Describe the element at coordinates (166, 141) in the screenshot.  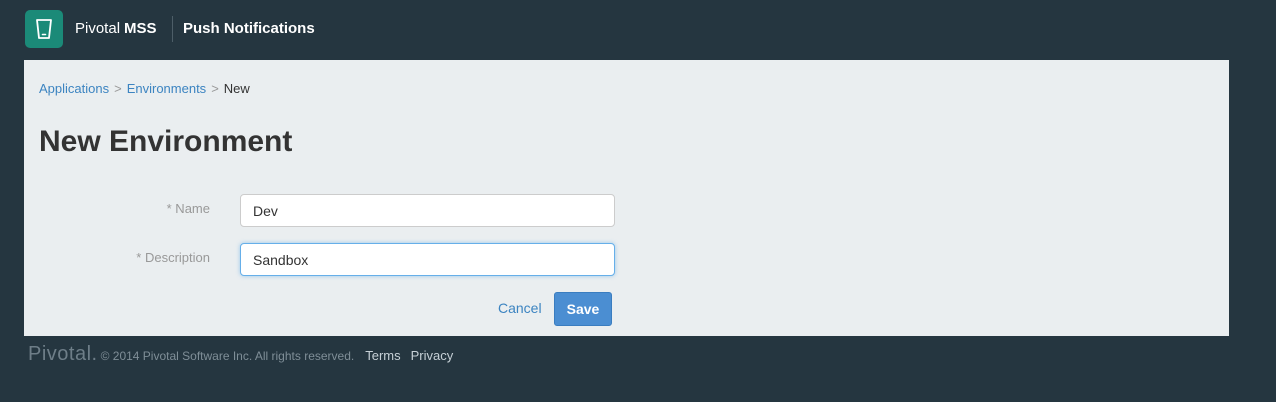
I see `page-title: New Environment` at that location.